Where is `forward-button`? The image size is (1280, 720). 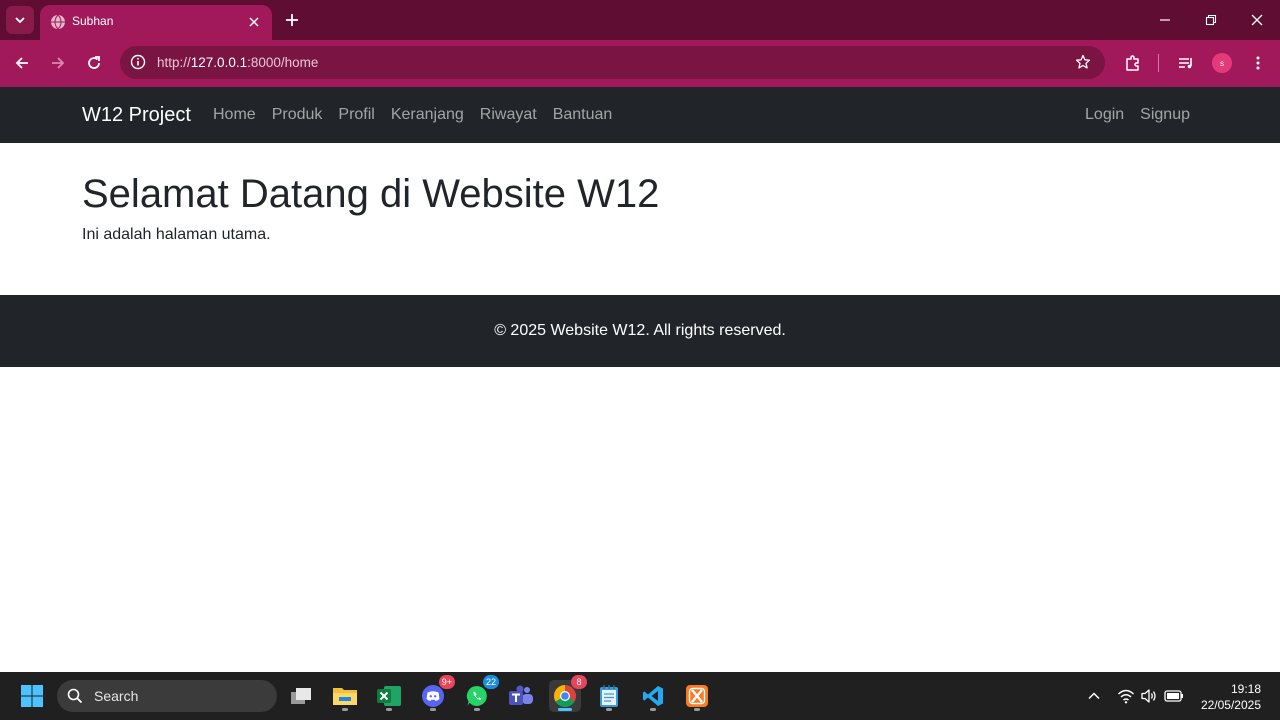
forward-button is located at coordinates (58, 63).